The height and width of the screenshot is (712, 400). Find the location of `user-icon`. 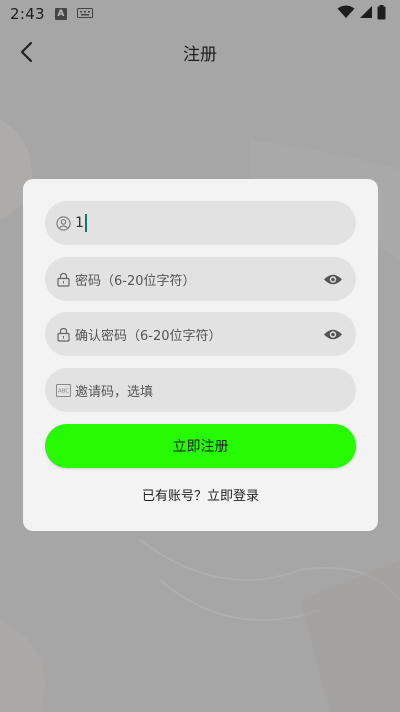

user-icon is located at coordinates (63, 223).